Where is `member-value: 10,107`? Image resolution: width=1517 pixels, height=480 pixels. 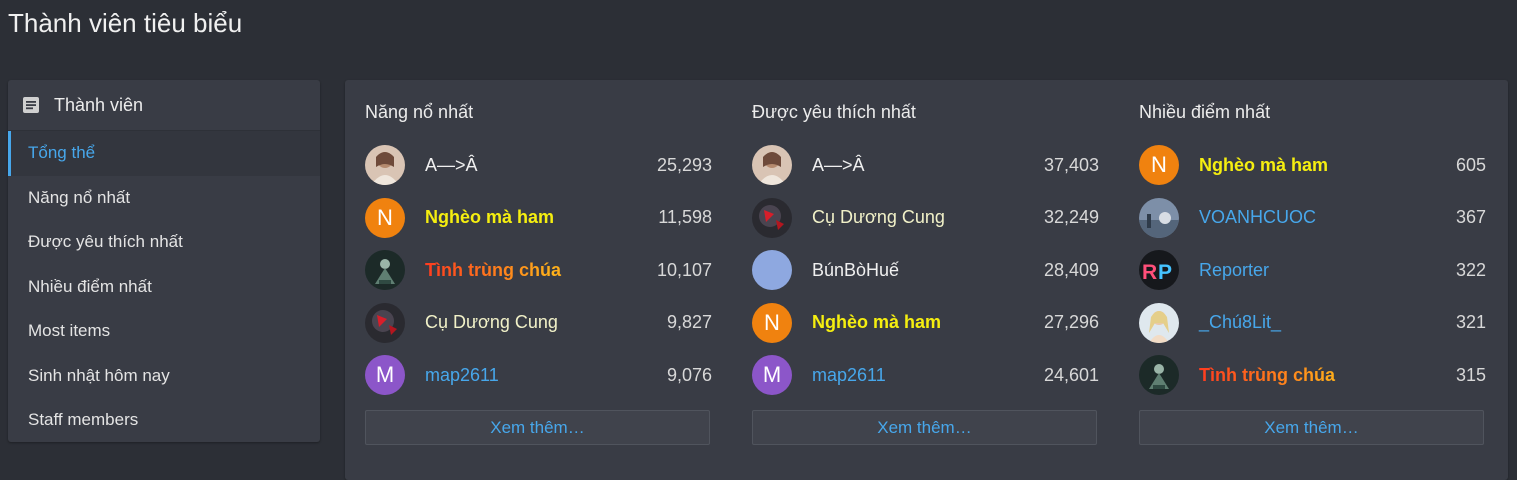 member-value: 10,107 is located at coordinates (684, 269).